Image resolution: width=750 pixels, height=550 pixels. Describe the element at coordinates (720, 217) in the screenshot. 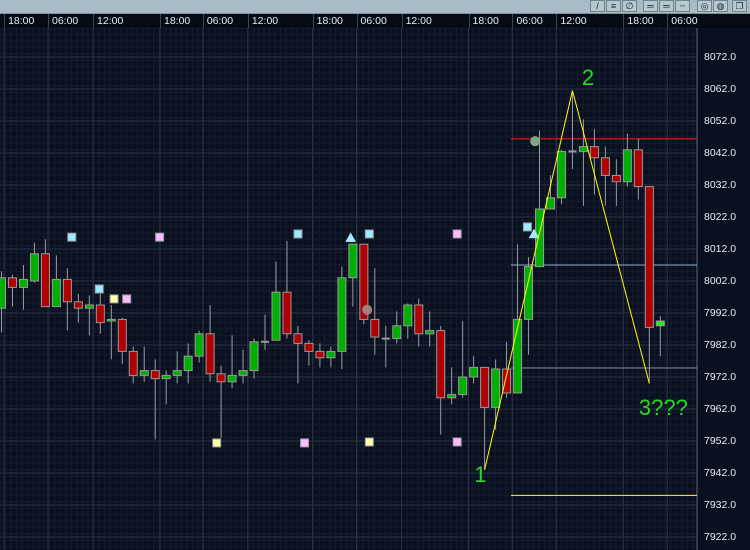

I see `y-tick-label: 8022.0` at that location.